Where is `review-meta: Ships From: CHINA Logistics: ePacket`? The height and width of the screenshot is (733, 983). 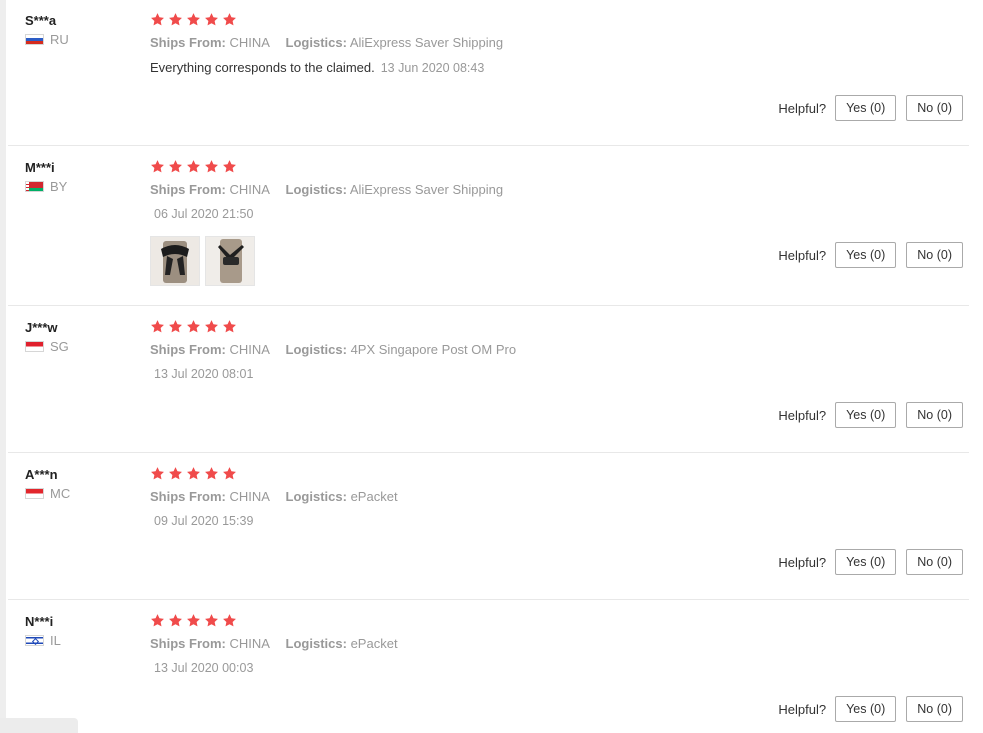
review-meta: Ships From: CHINA Logistics: ePacket is located at coordinates (274, 643).